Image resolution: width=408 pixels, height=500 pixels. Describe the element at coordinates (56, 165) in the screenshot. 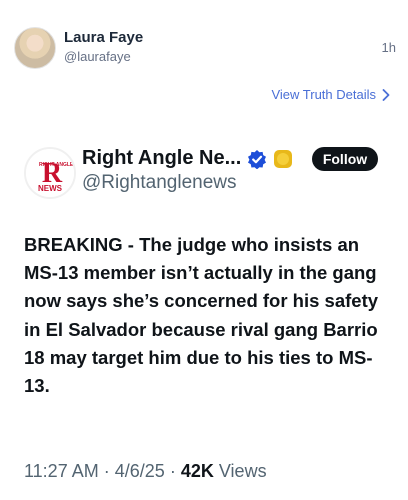

I see `svg-text: RIGHT ANGLE` at that location.